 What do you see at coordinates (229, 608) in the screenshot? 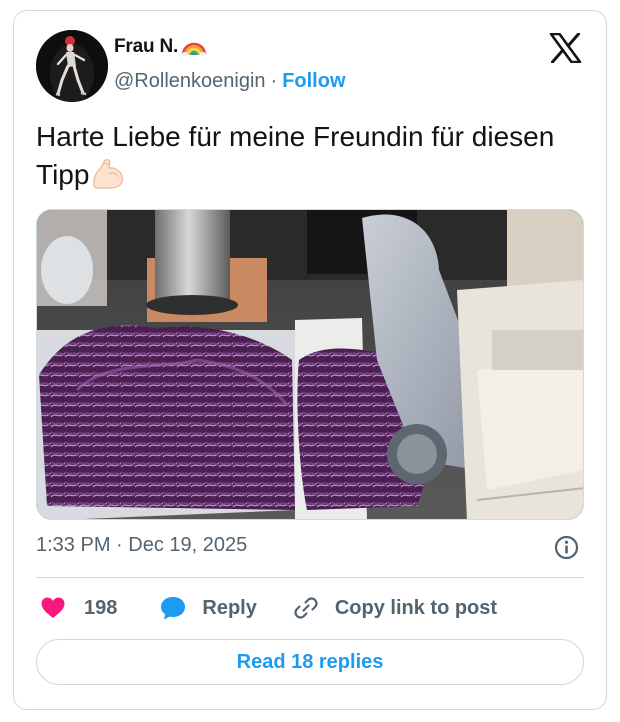
I see `reply-label: Reply` at bounding box center [229, 608].